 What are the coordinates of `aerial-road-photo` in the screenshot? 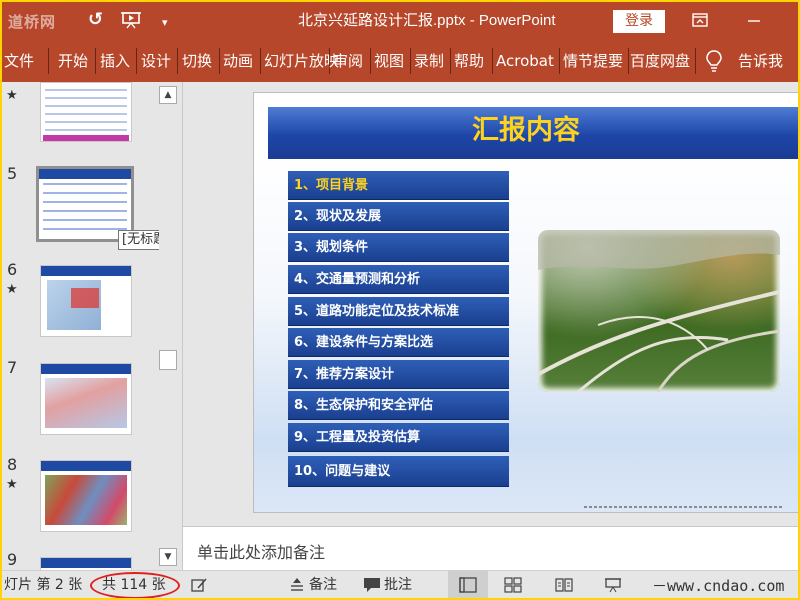 It's located at (659, 311).